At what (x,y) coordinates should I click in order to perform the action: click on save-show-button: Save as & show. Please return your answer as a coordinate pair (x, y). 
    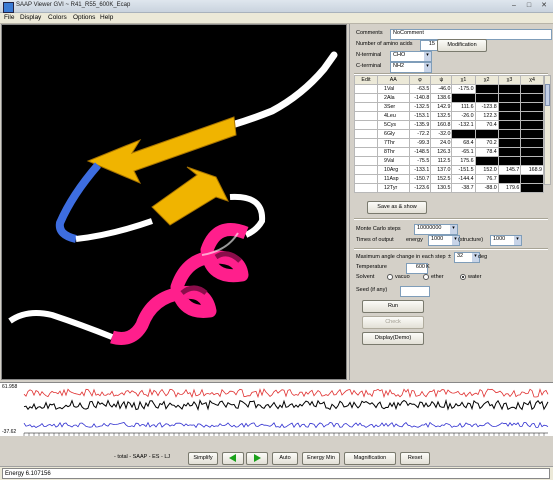
    Looking at the image, I should click on (397, 207).